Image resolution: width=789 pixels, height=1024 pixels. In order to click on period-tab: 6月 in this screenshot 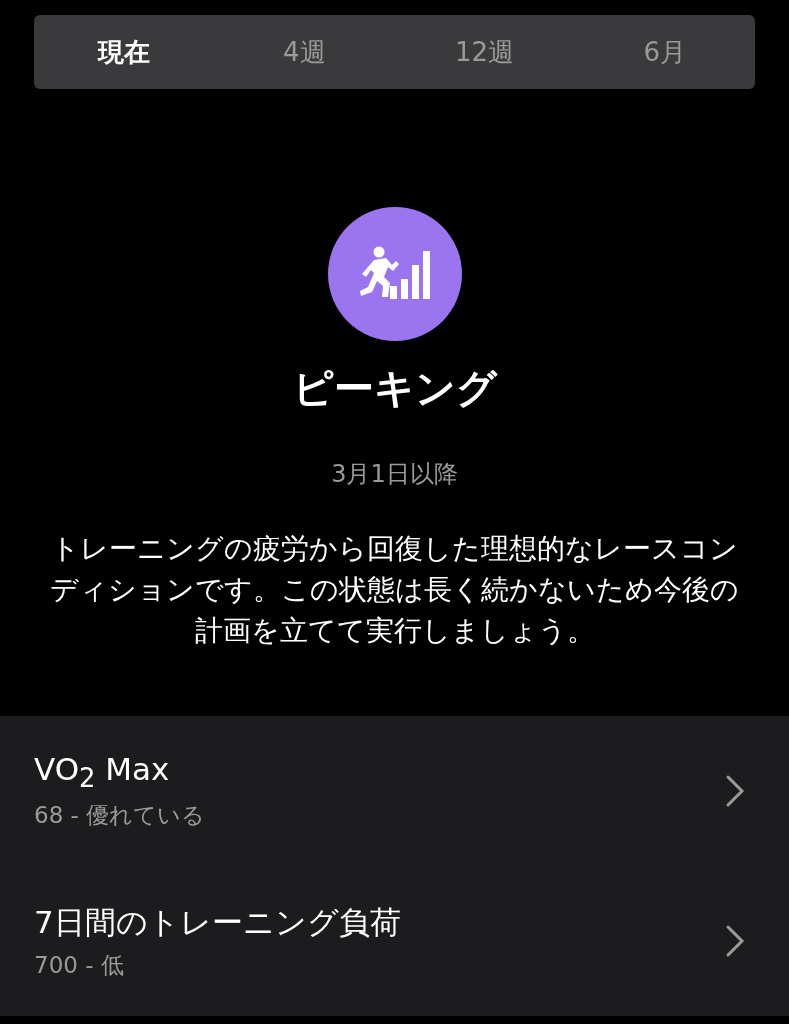, I will do `click(664, 52)`.